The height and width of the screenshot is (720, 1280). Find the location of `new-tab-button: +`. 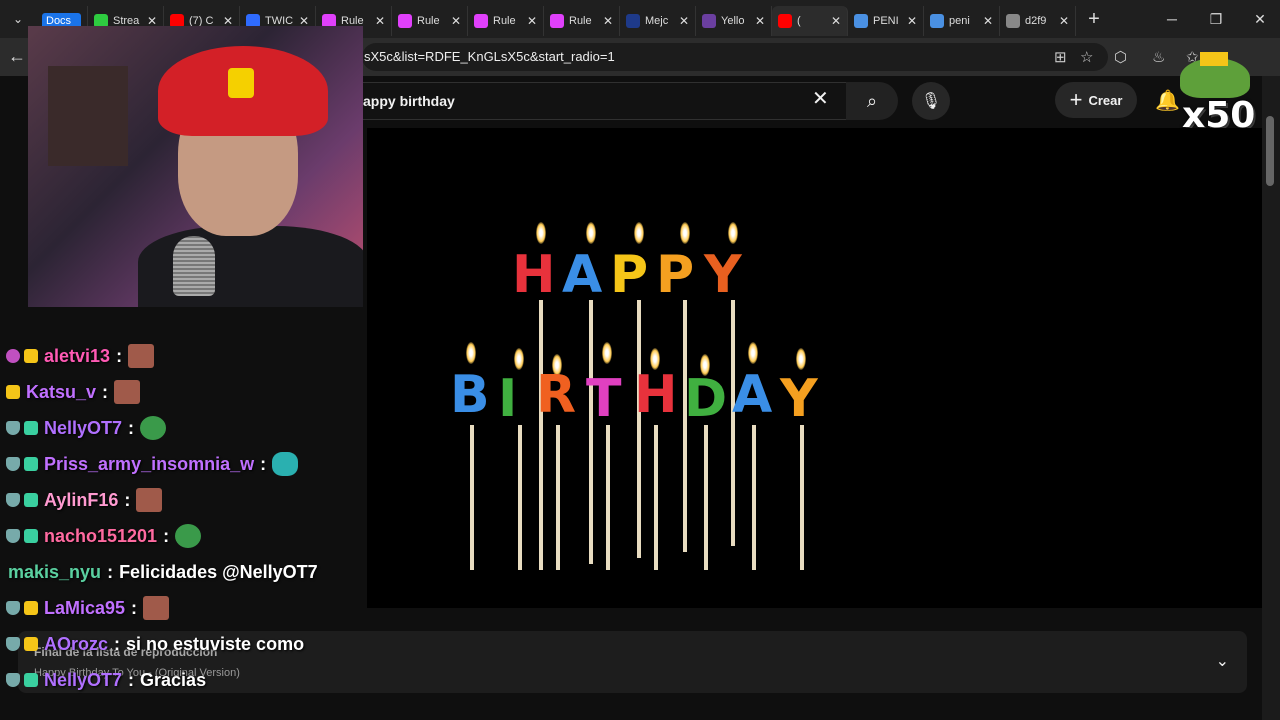

new-tab-button: + is located at coordinates (1094, 19).